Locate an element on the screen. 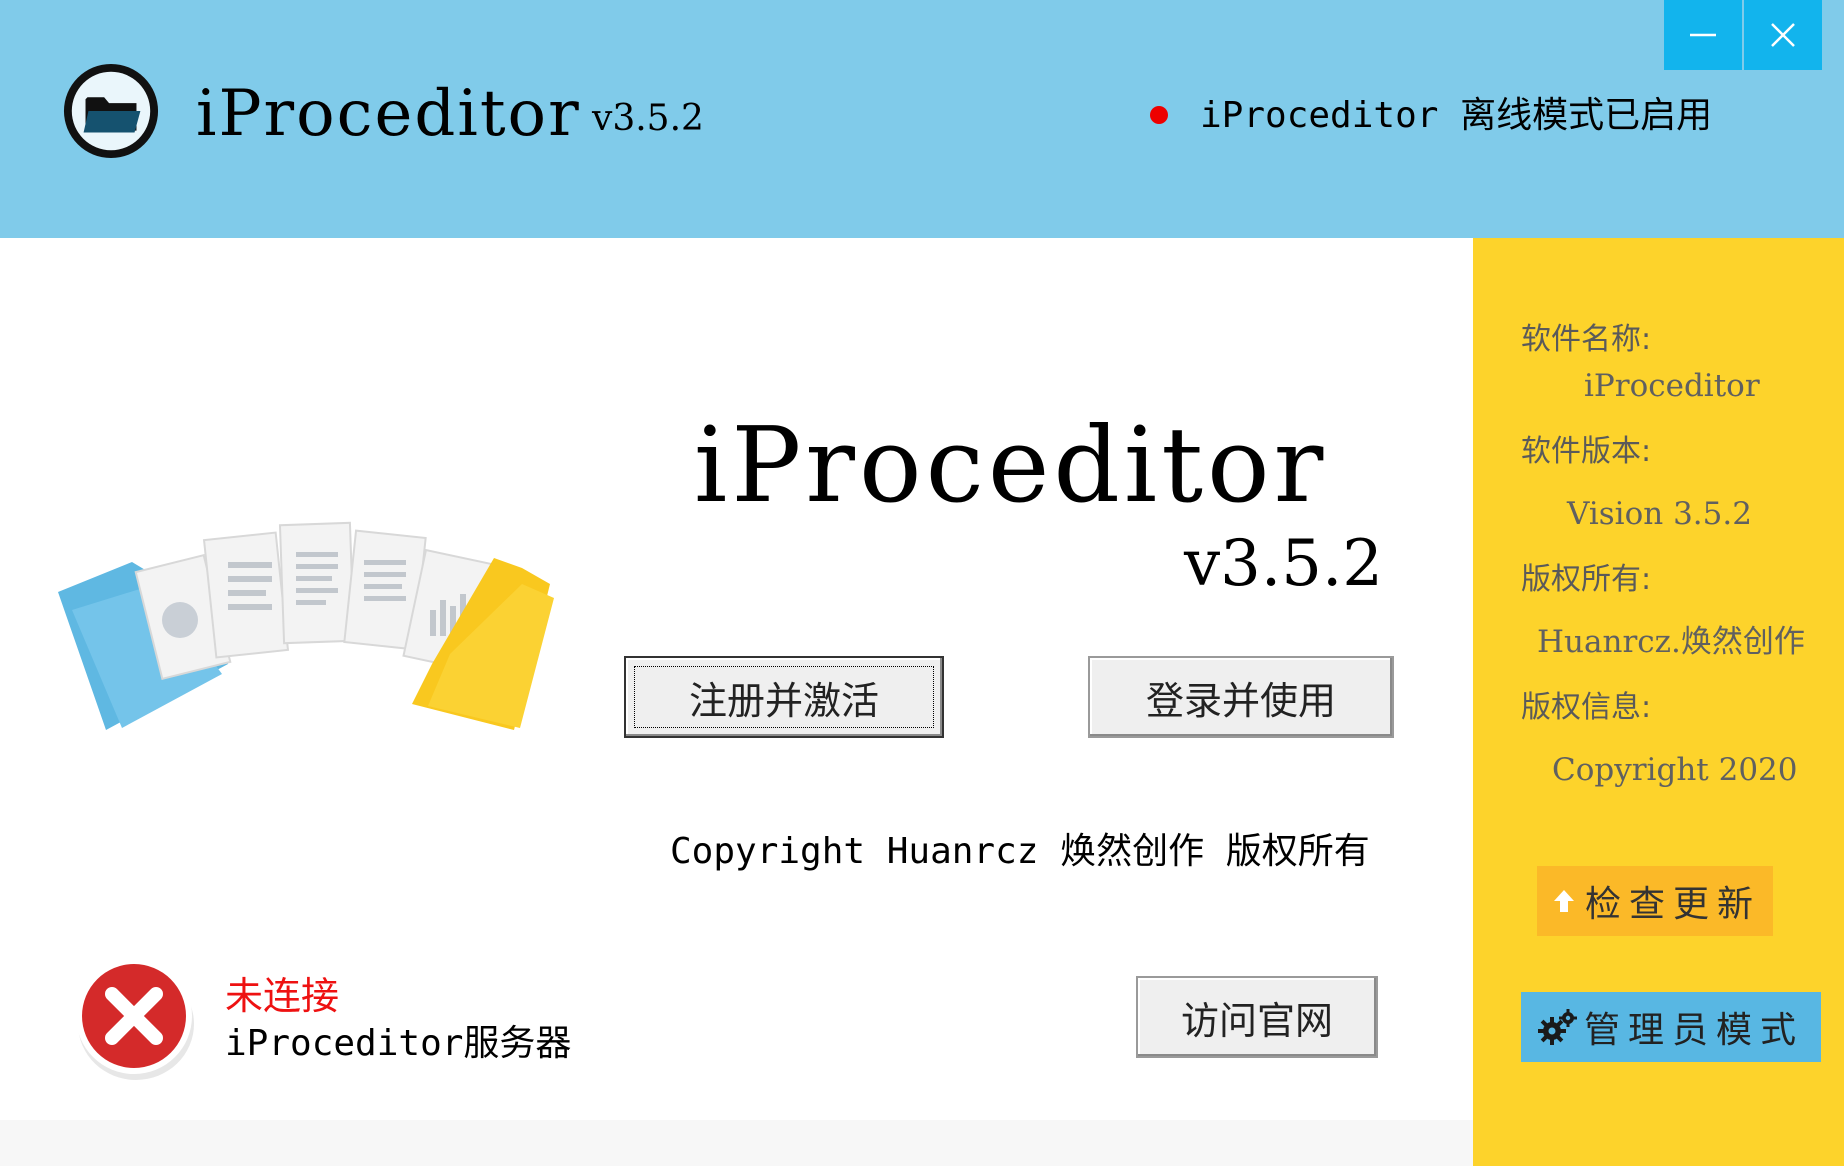 This screenshot has width=1844, height=1166. login-button: 登录并使用 is located at coordinates (1241, 697).